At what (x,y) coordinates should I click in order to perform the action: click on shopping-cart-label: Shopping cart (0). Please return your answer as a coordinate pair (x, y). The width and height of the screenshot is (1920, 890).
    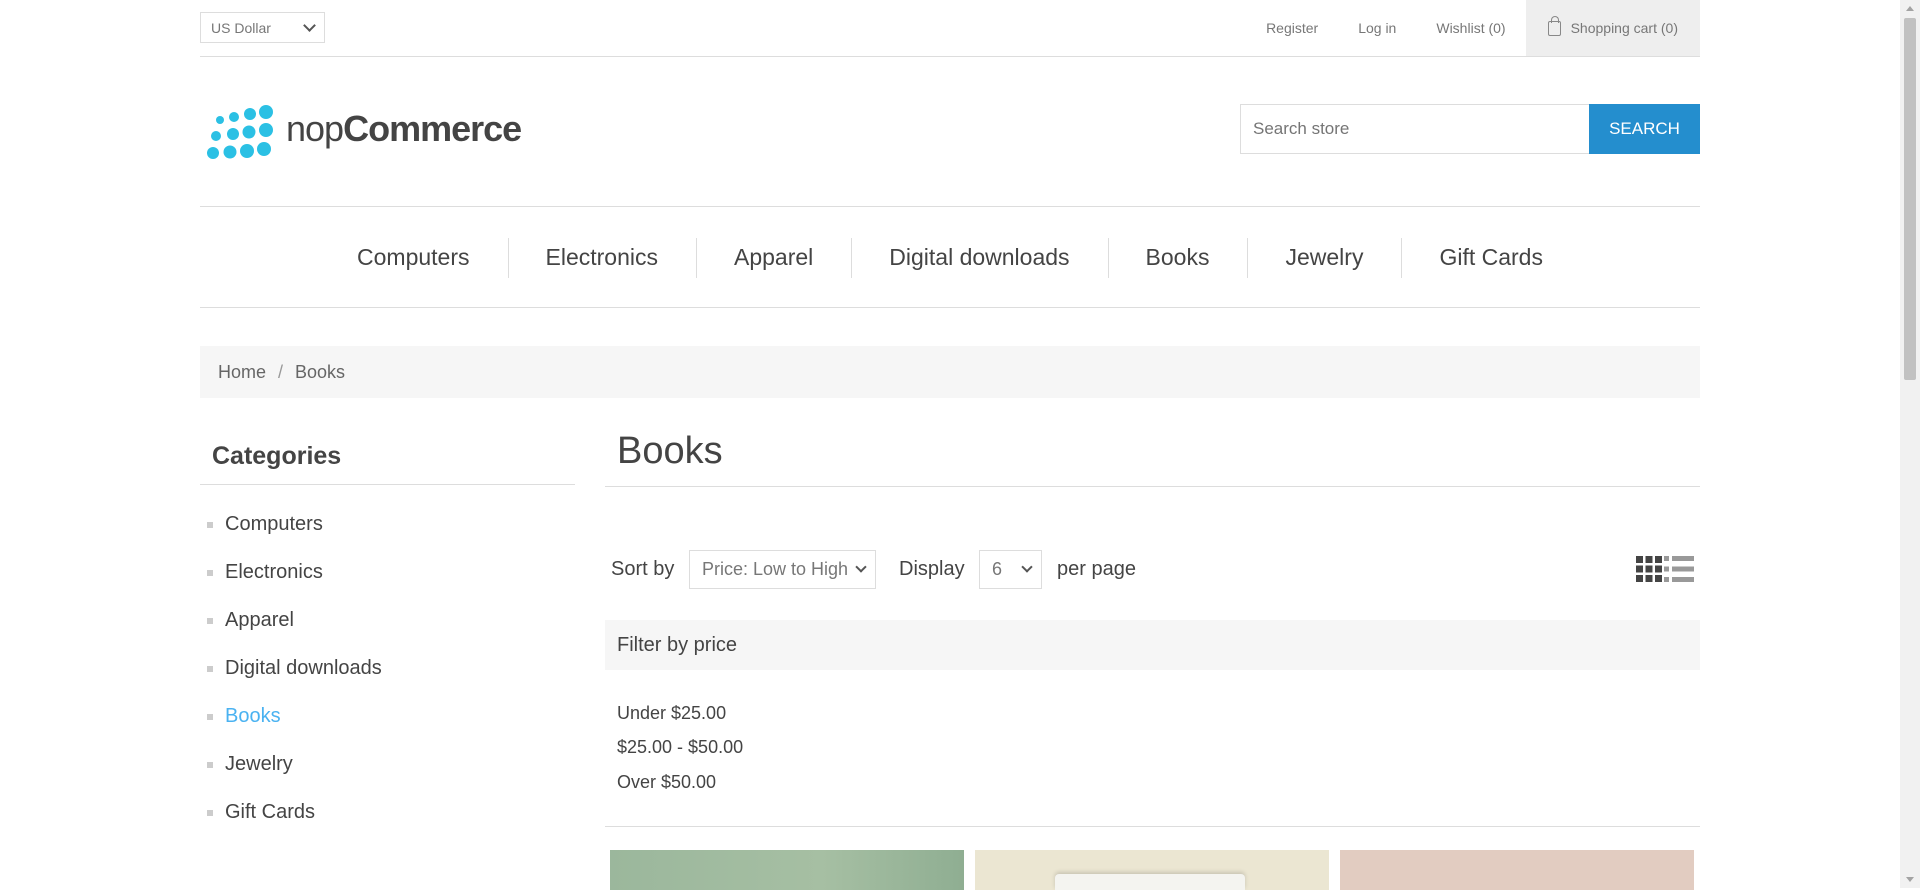
    Looking at the image, I should click on (1624, 28).